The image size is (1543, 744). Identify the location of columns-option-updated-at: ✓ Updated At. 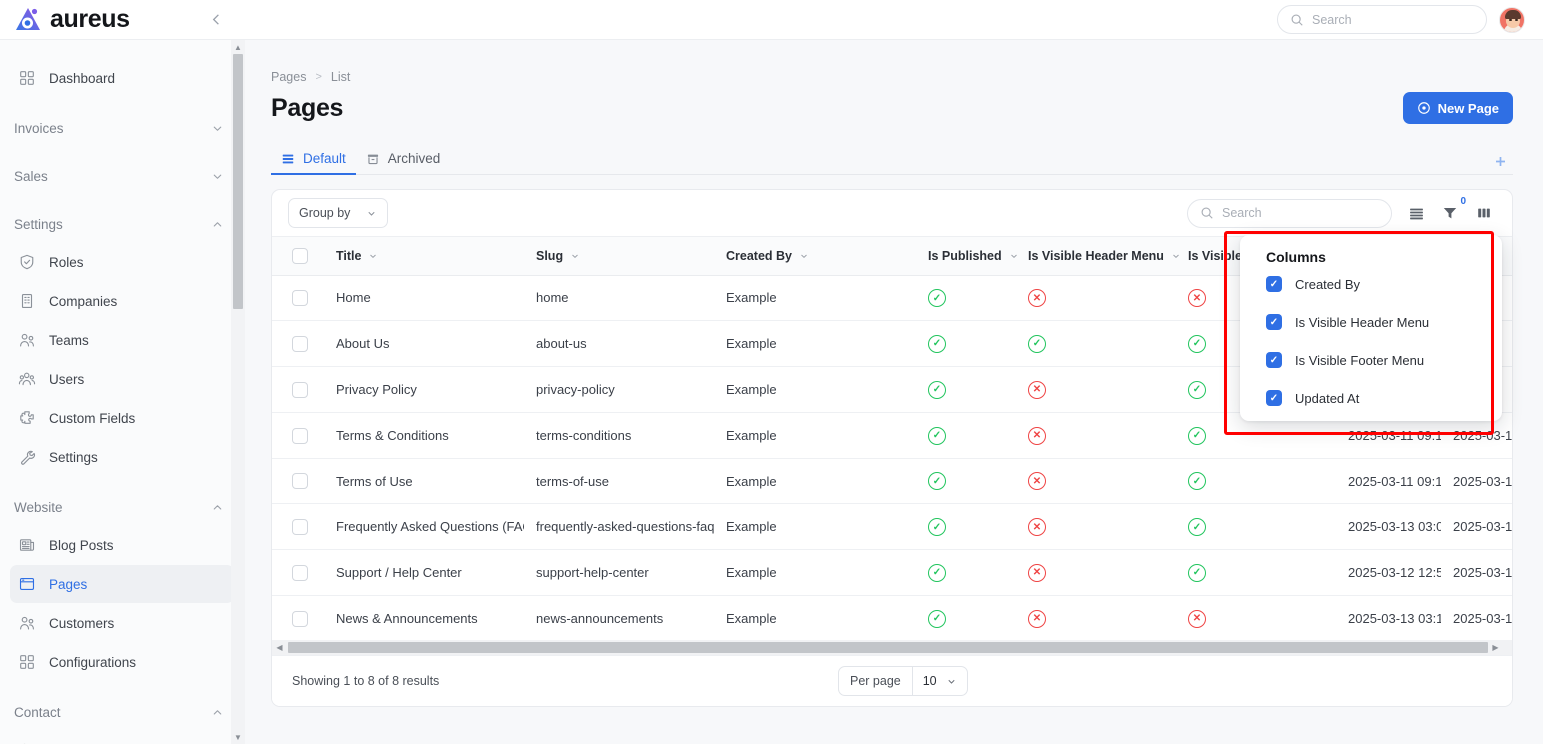
(1371, 398).